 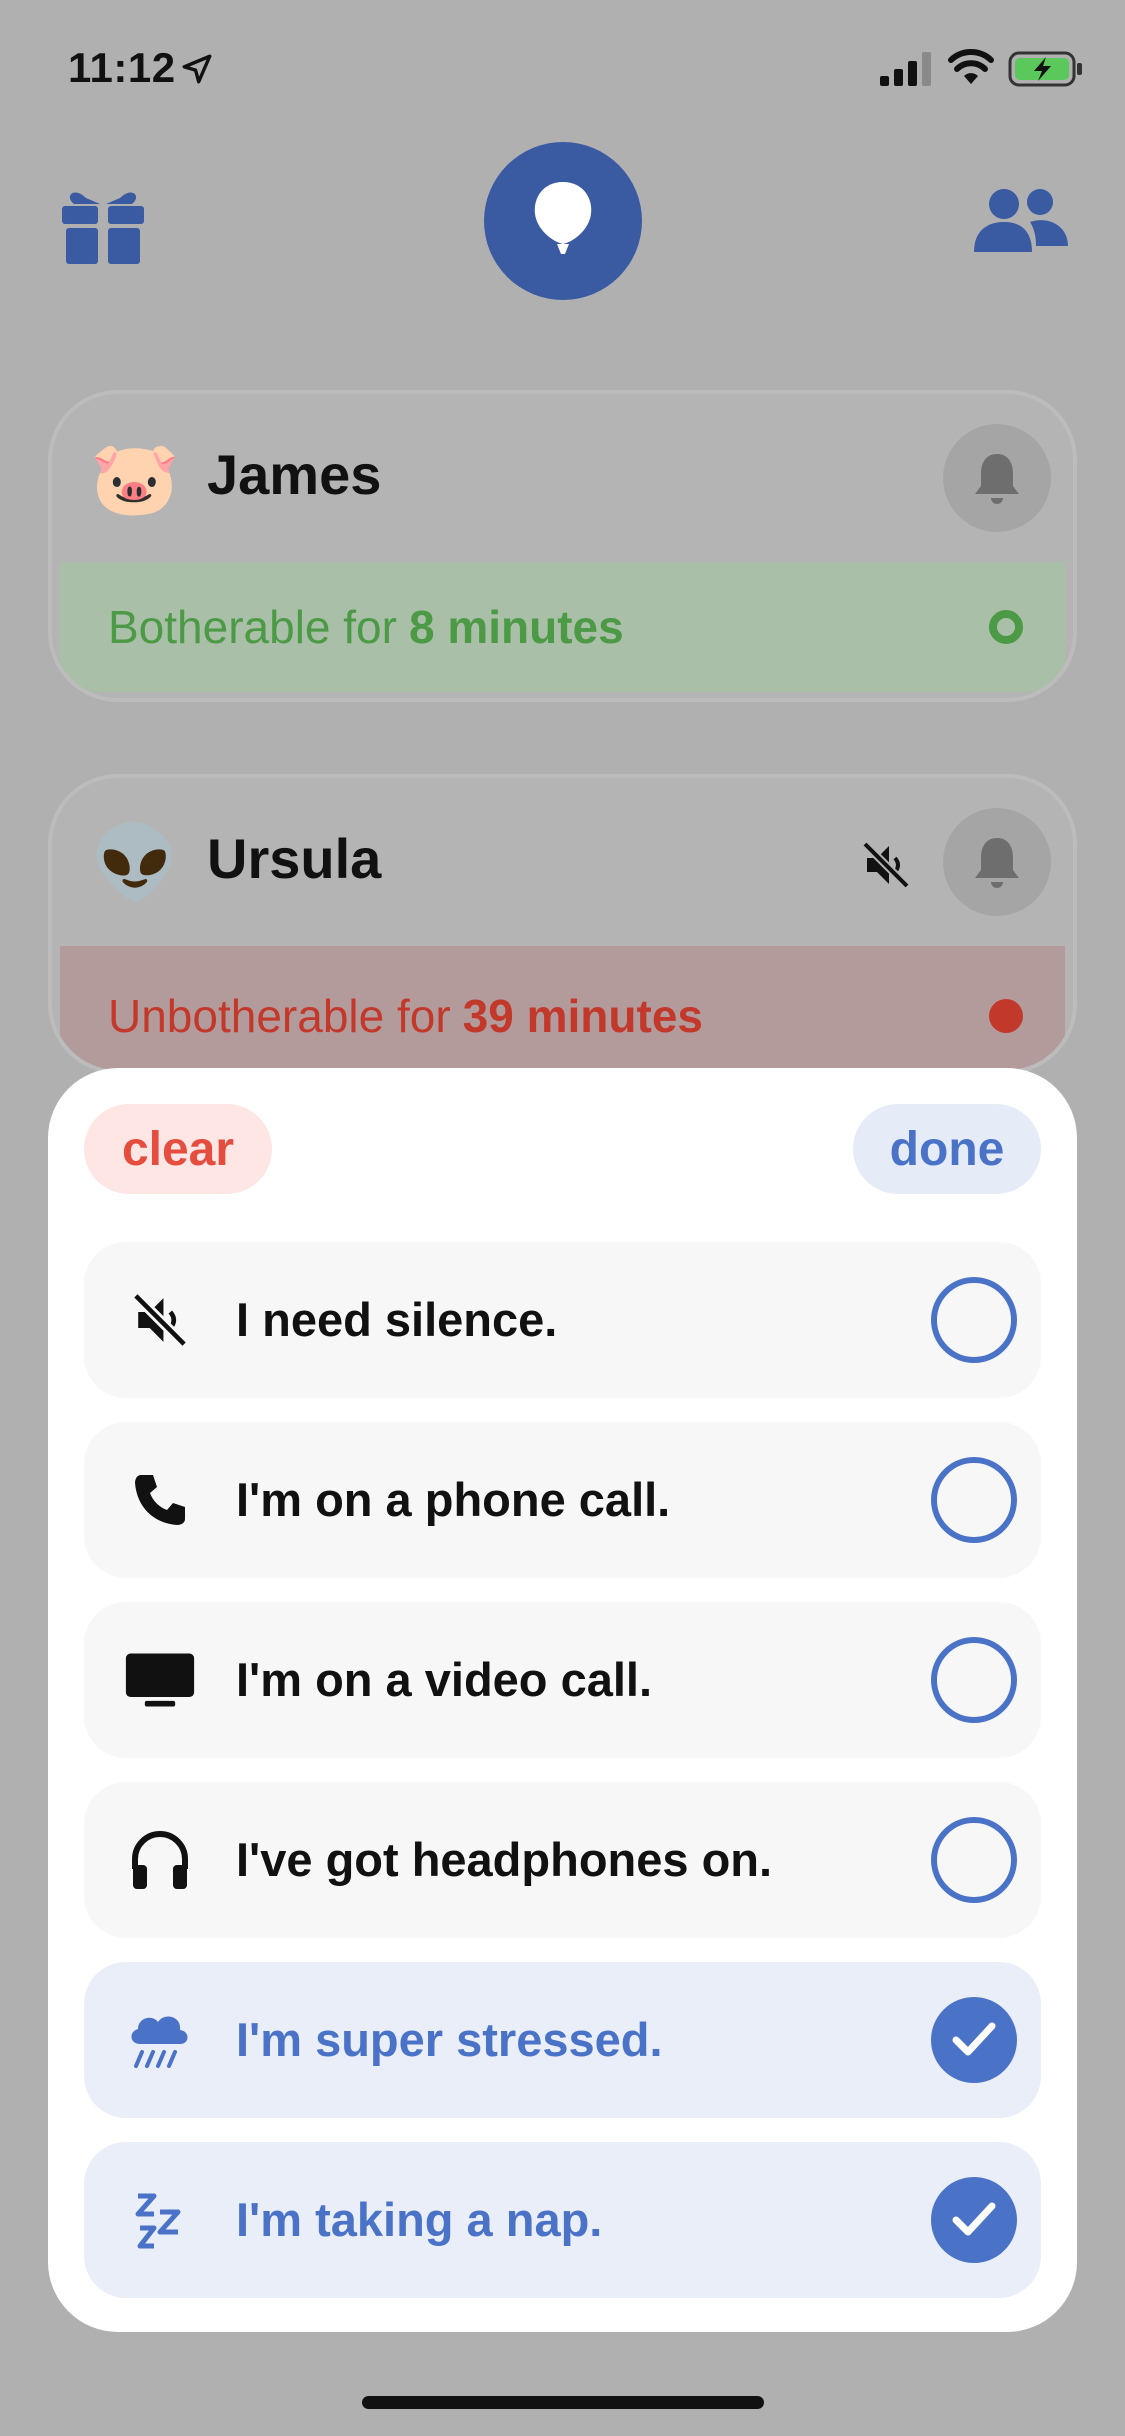 What do you see at coordinates (1045, 69) in the screenshot?
I see `battery-charging-icon` at bounding box center [1045, 69].